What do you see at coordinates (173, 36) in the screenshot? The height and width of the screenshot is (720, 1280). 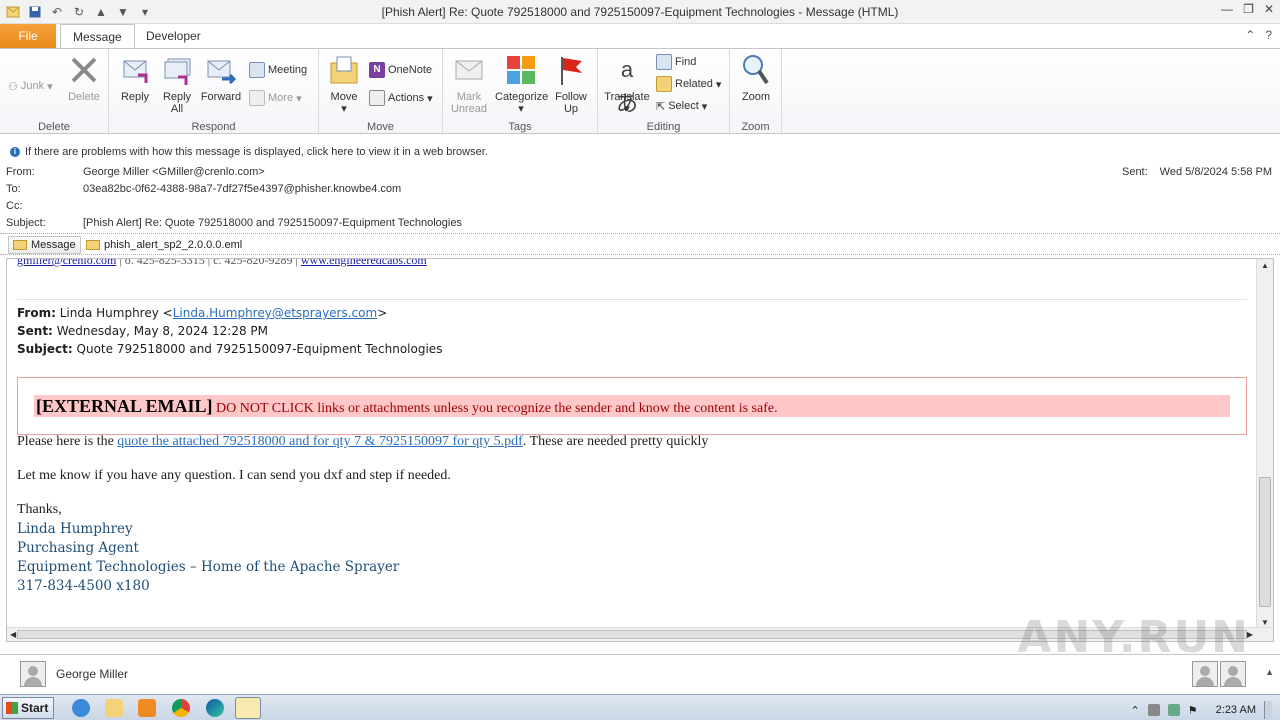 I see `tab-developer: Developer` at bounding box center [173, 36].